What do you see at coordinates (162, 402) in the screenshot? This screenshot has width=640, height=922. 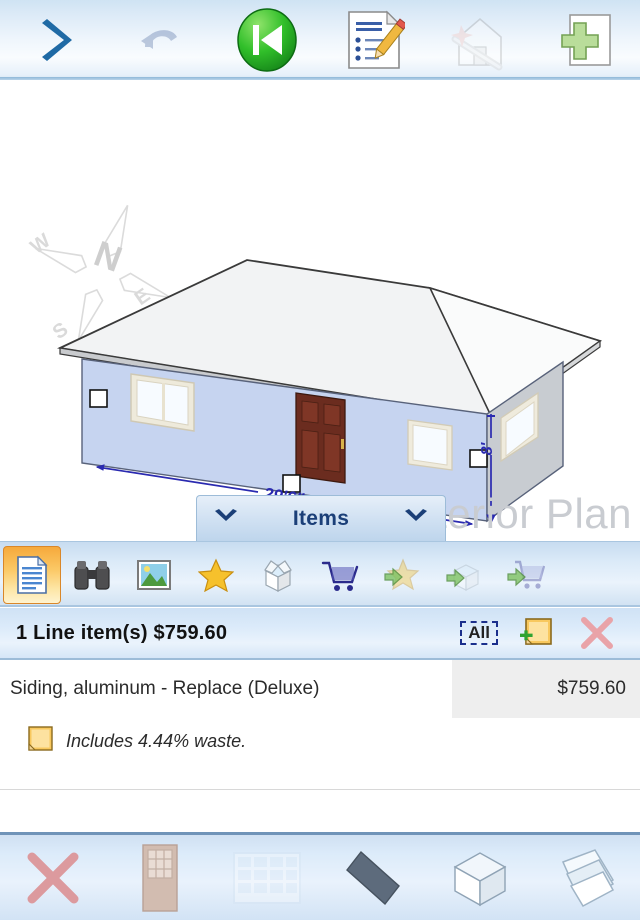 I see `window-left` at bounding box center [162, 402].